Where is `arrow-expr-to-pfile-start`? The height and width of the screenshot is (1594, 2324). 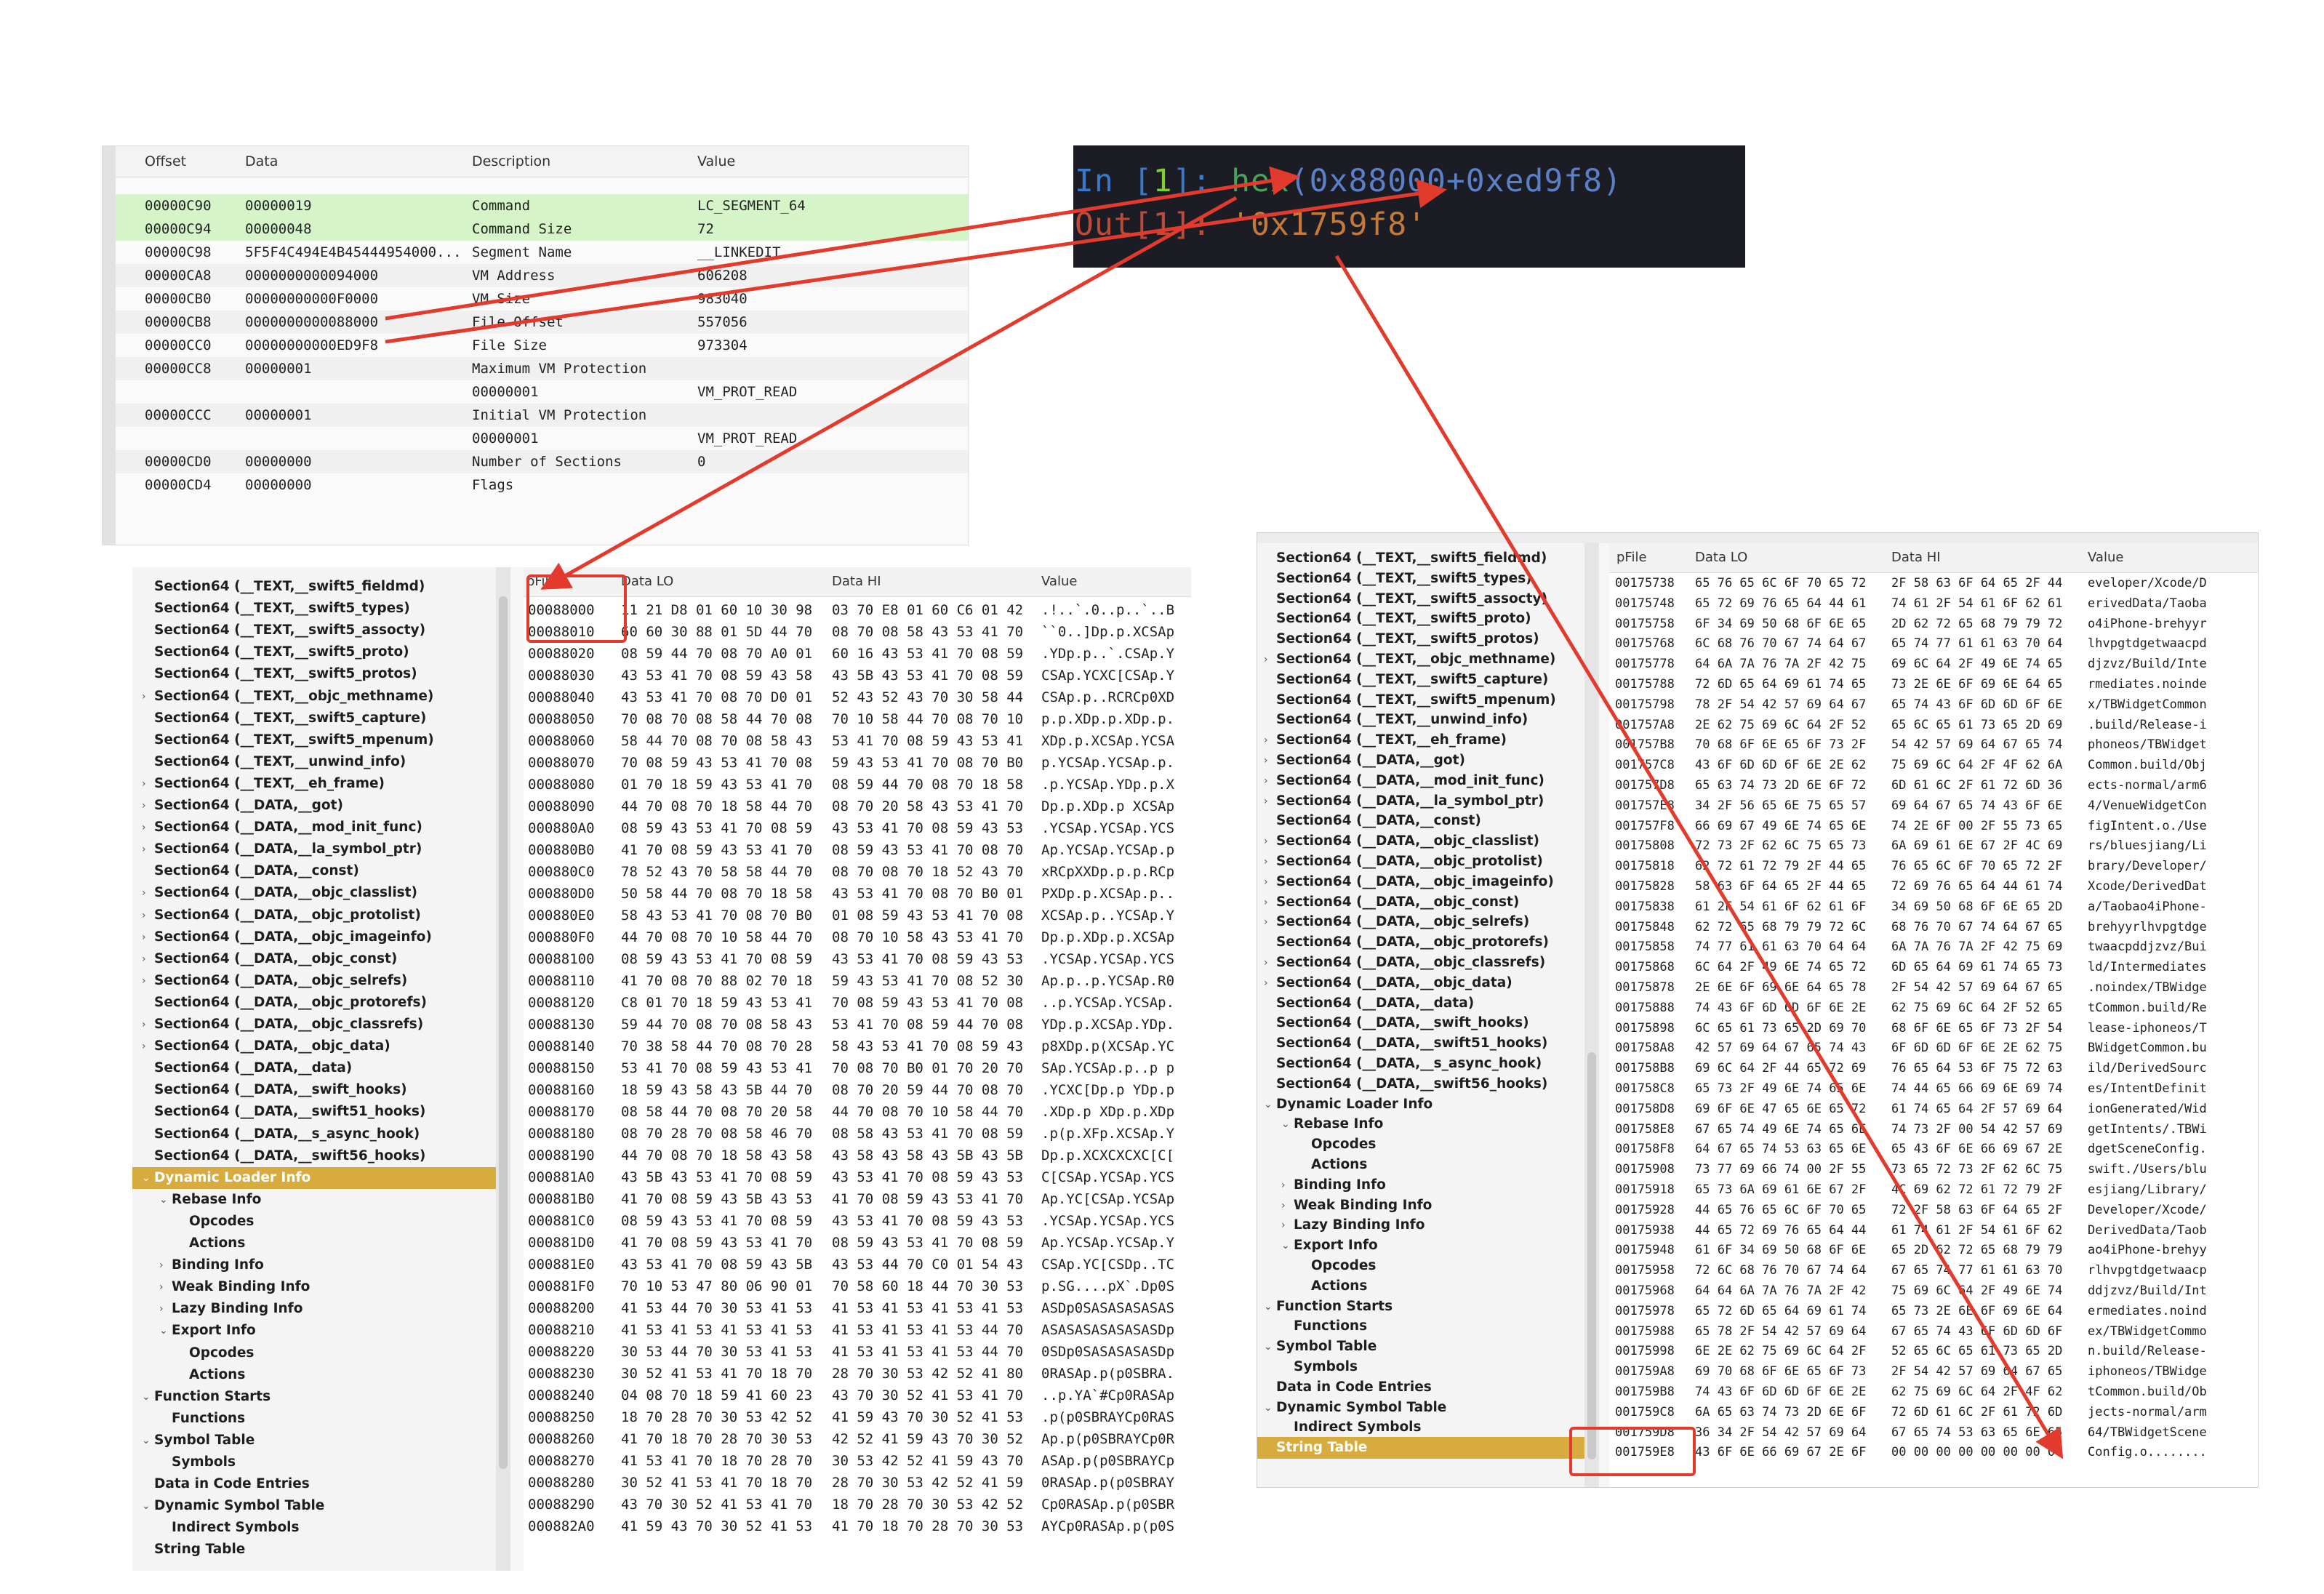 arrow-expr-to-pfile-start is located at coordinates (889, 393).